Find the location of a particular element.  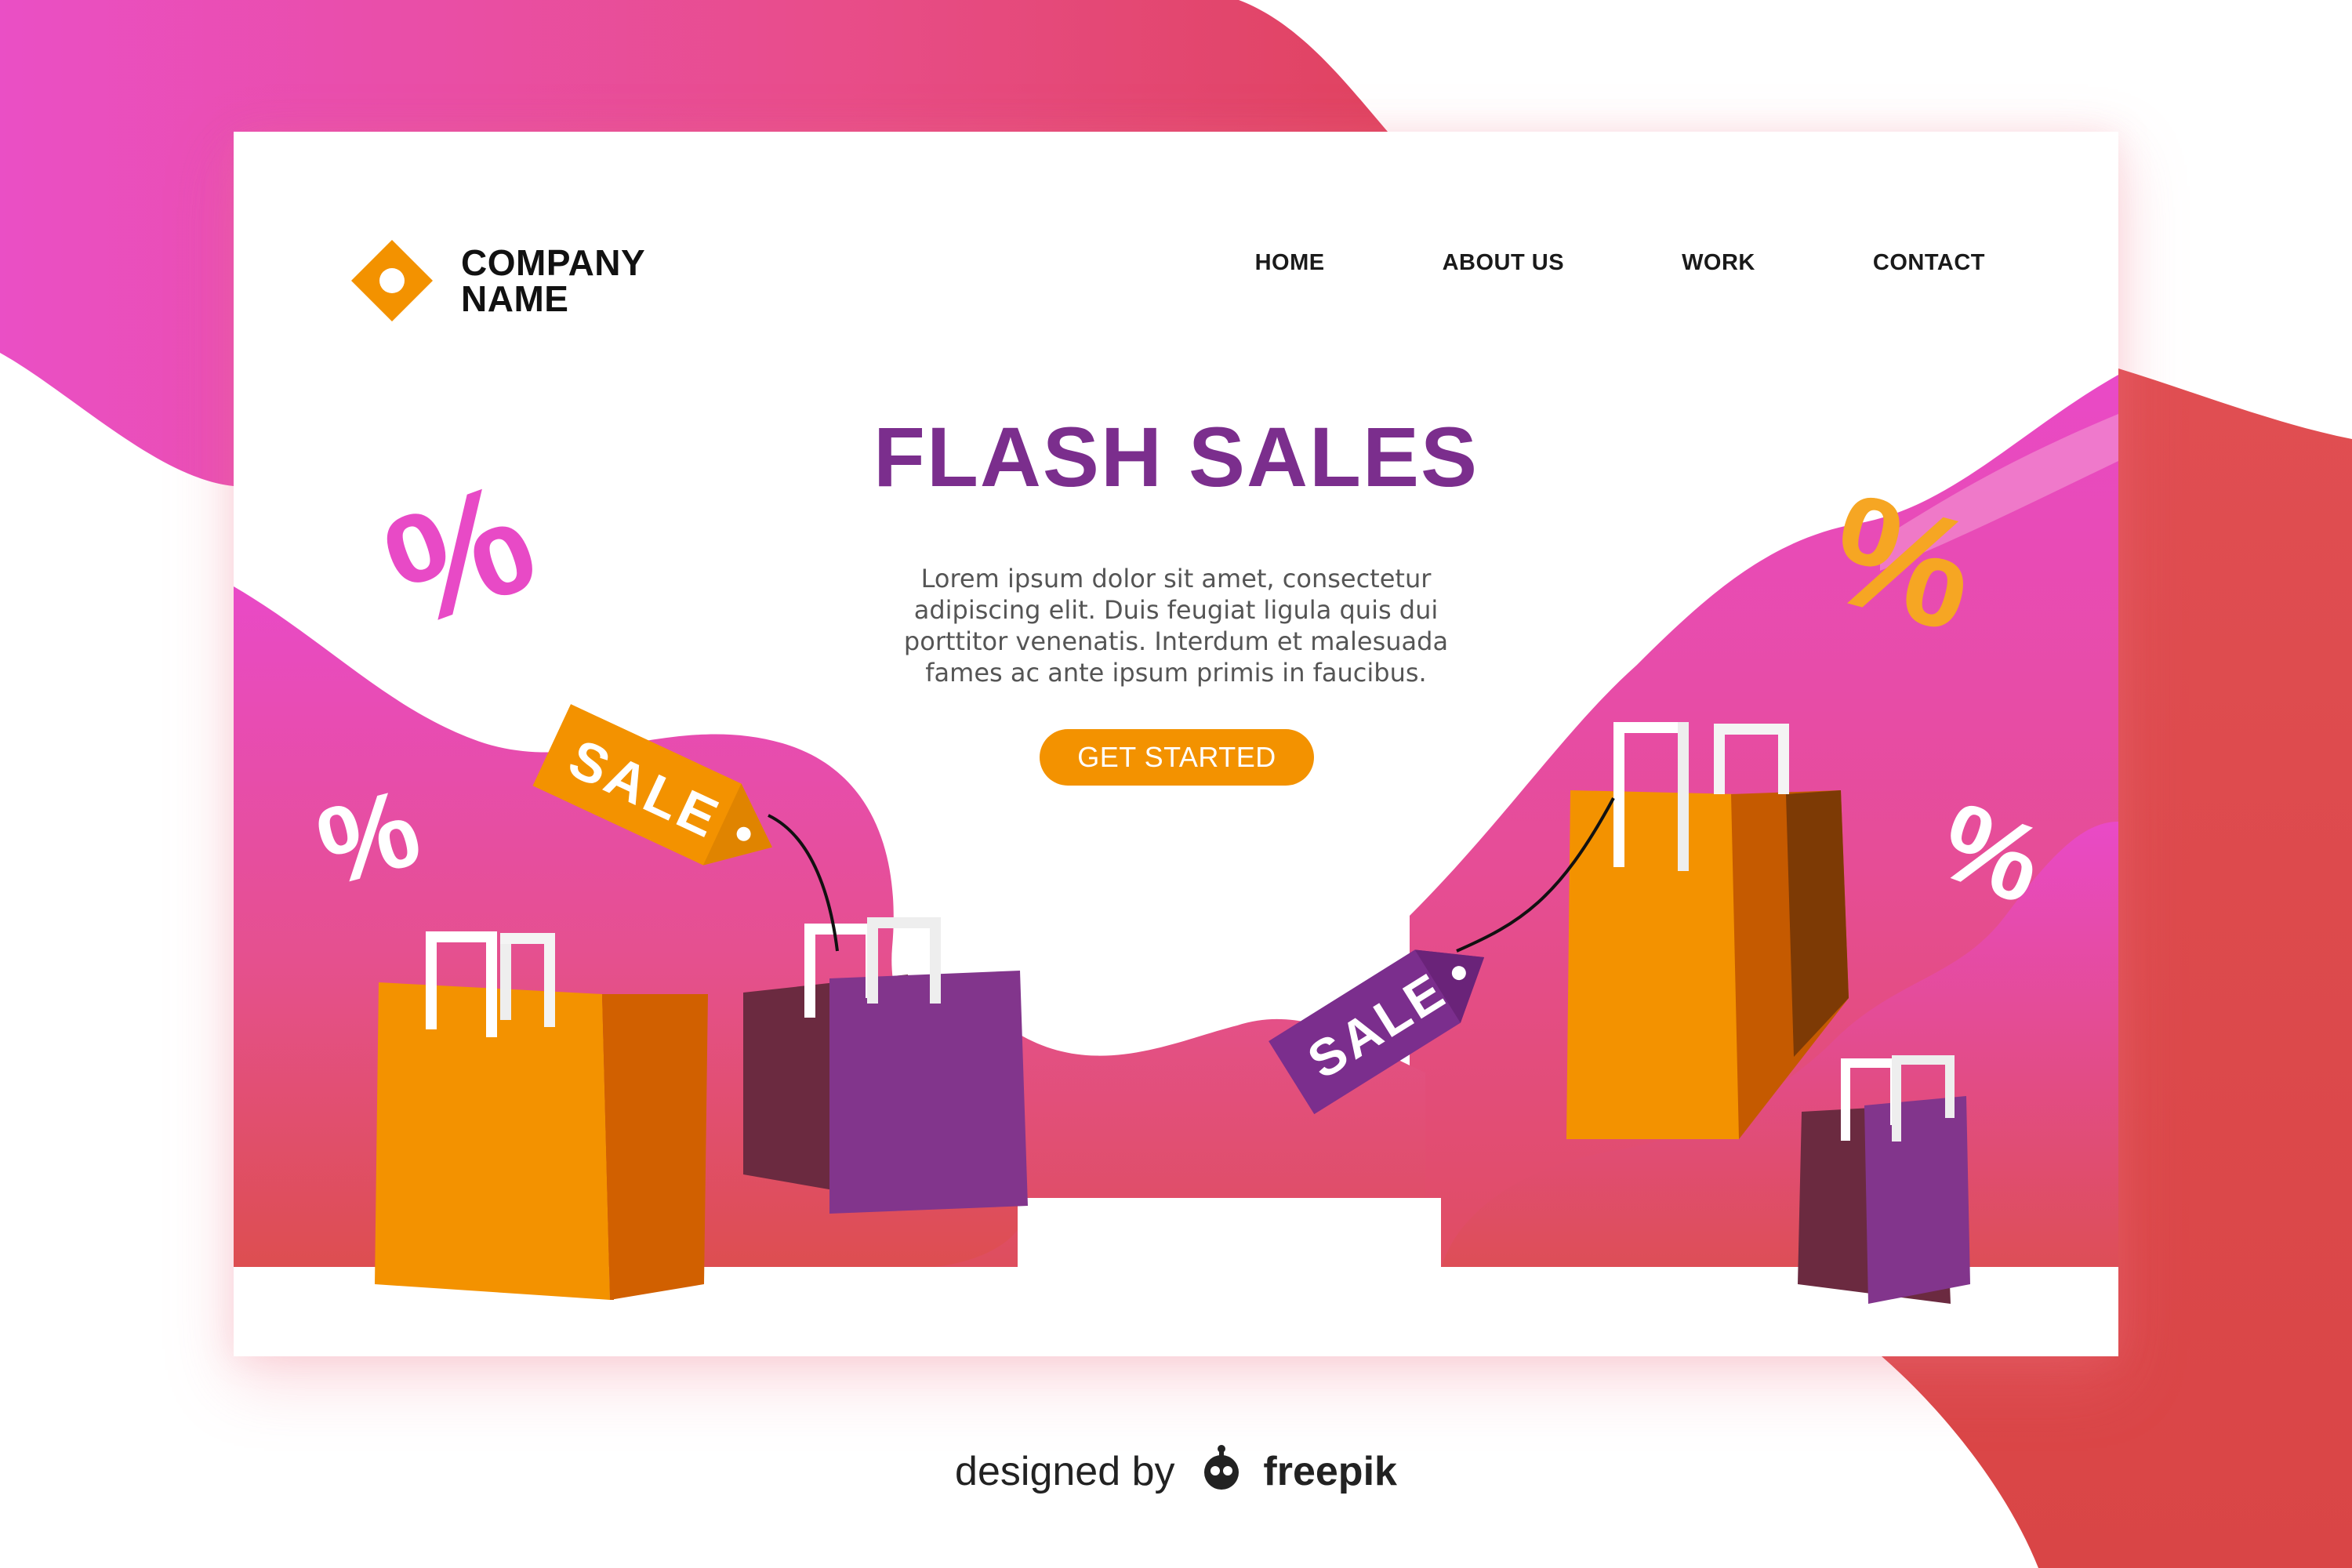

design-credit: designed by freepik is located at coordinates (1176, 1469).